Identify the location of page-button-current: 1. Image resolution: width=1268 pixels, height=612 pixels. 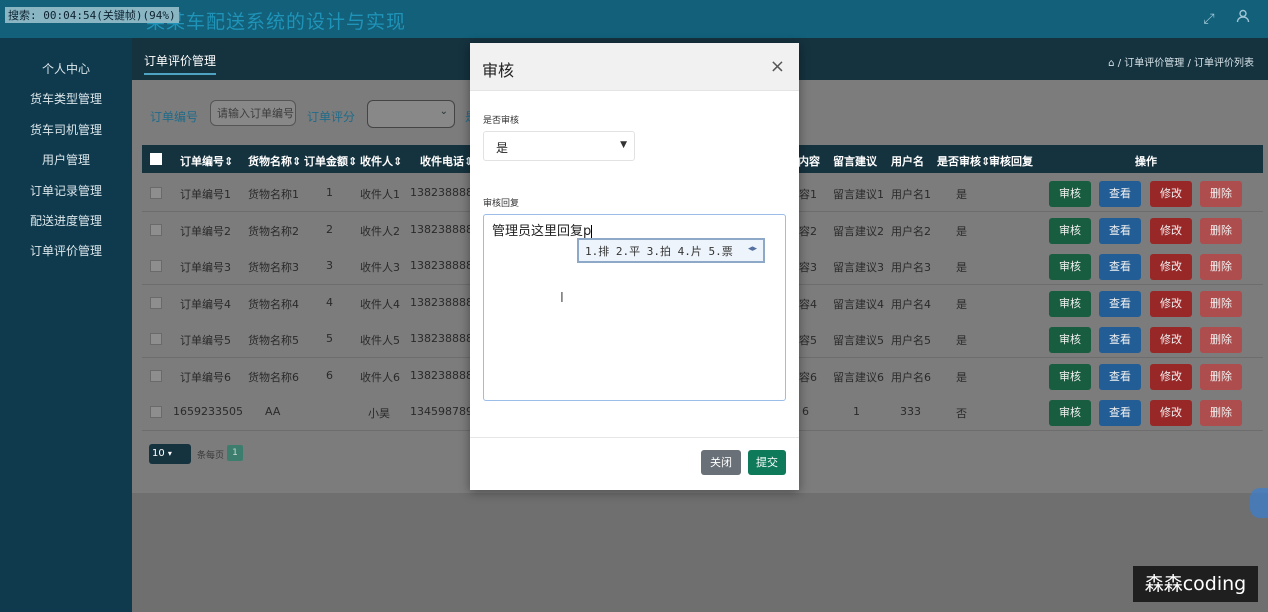
(235, 453).